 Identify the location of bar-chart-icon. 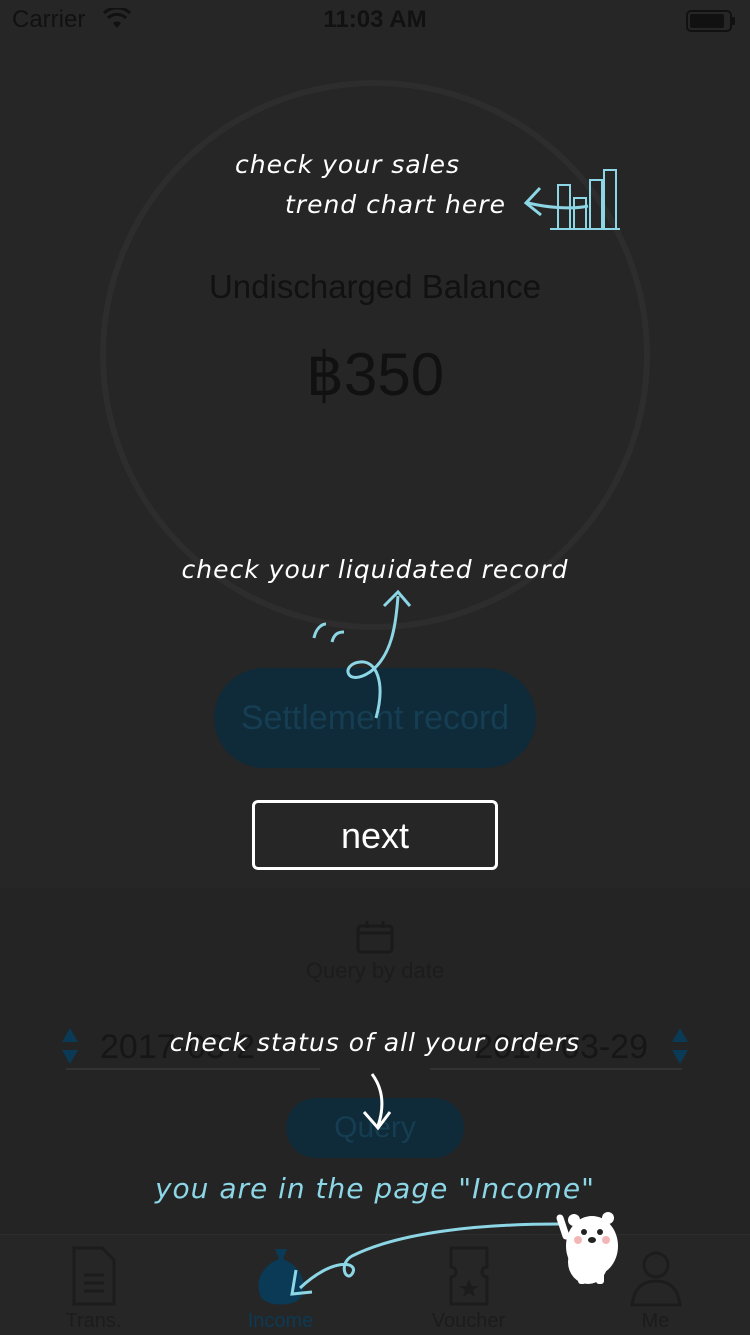
(585, 199).